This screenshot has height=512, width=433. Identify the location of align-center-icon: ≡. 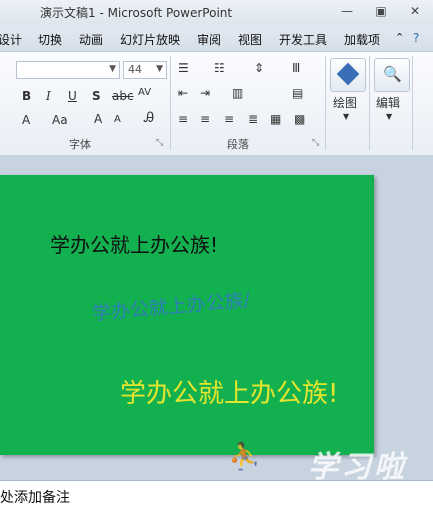
(205, 119).